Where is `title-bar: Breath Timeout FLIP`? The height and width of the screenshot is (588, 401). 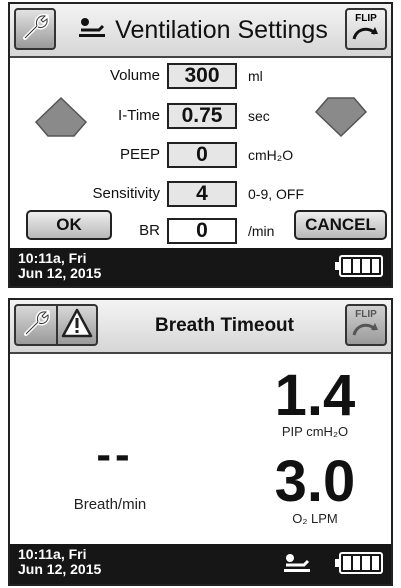
title-bar: Breath Timeout FLIP is located at coordinates (200, 327).